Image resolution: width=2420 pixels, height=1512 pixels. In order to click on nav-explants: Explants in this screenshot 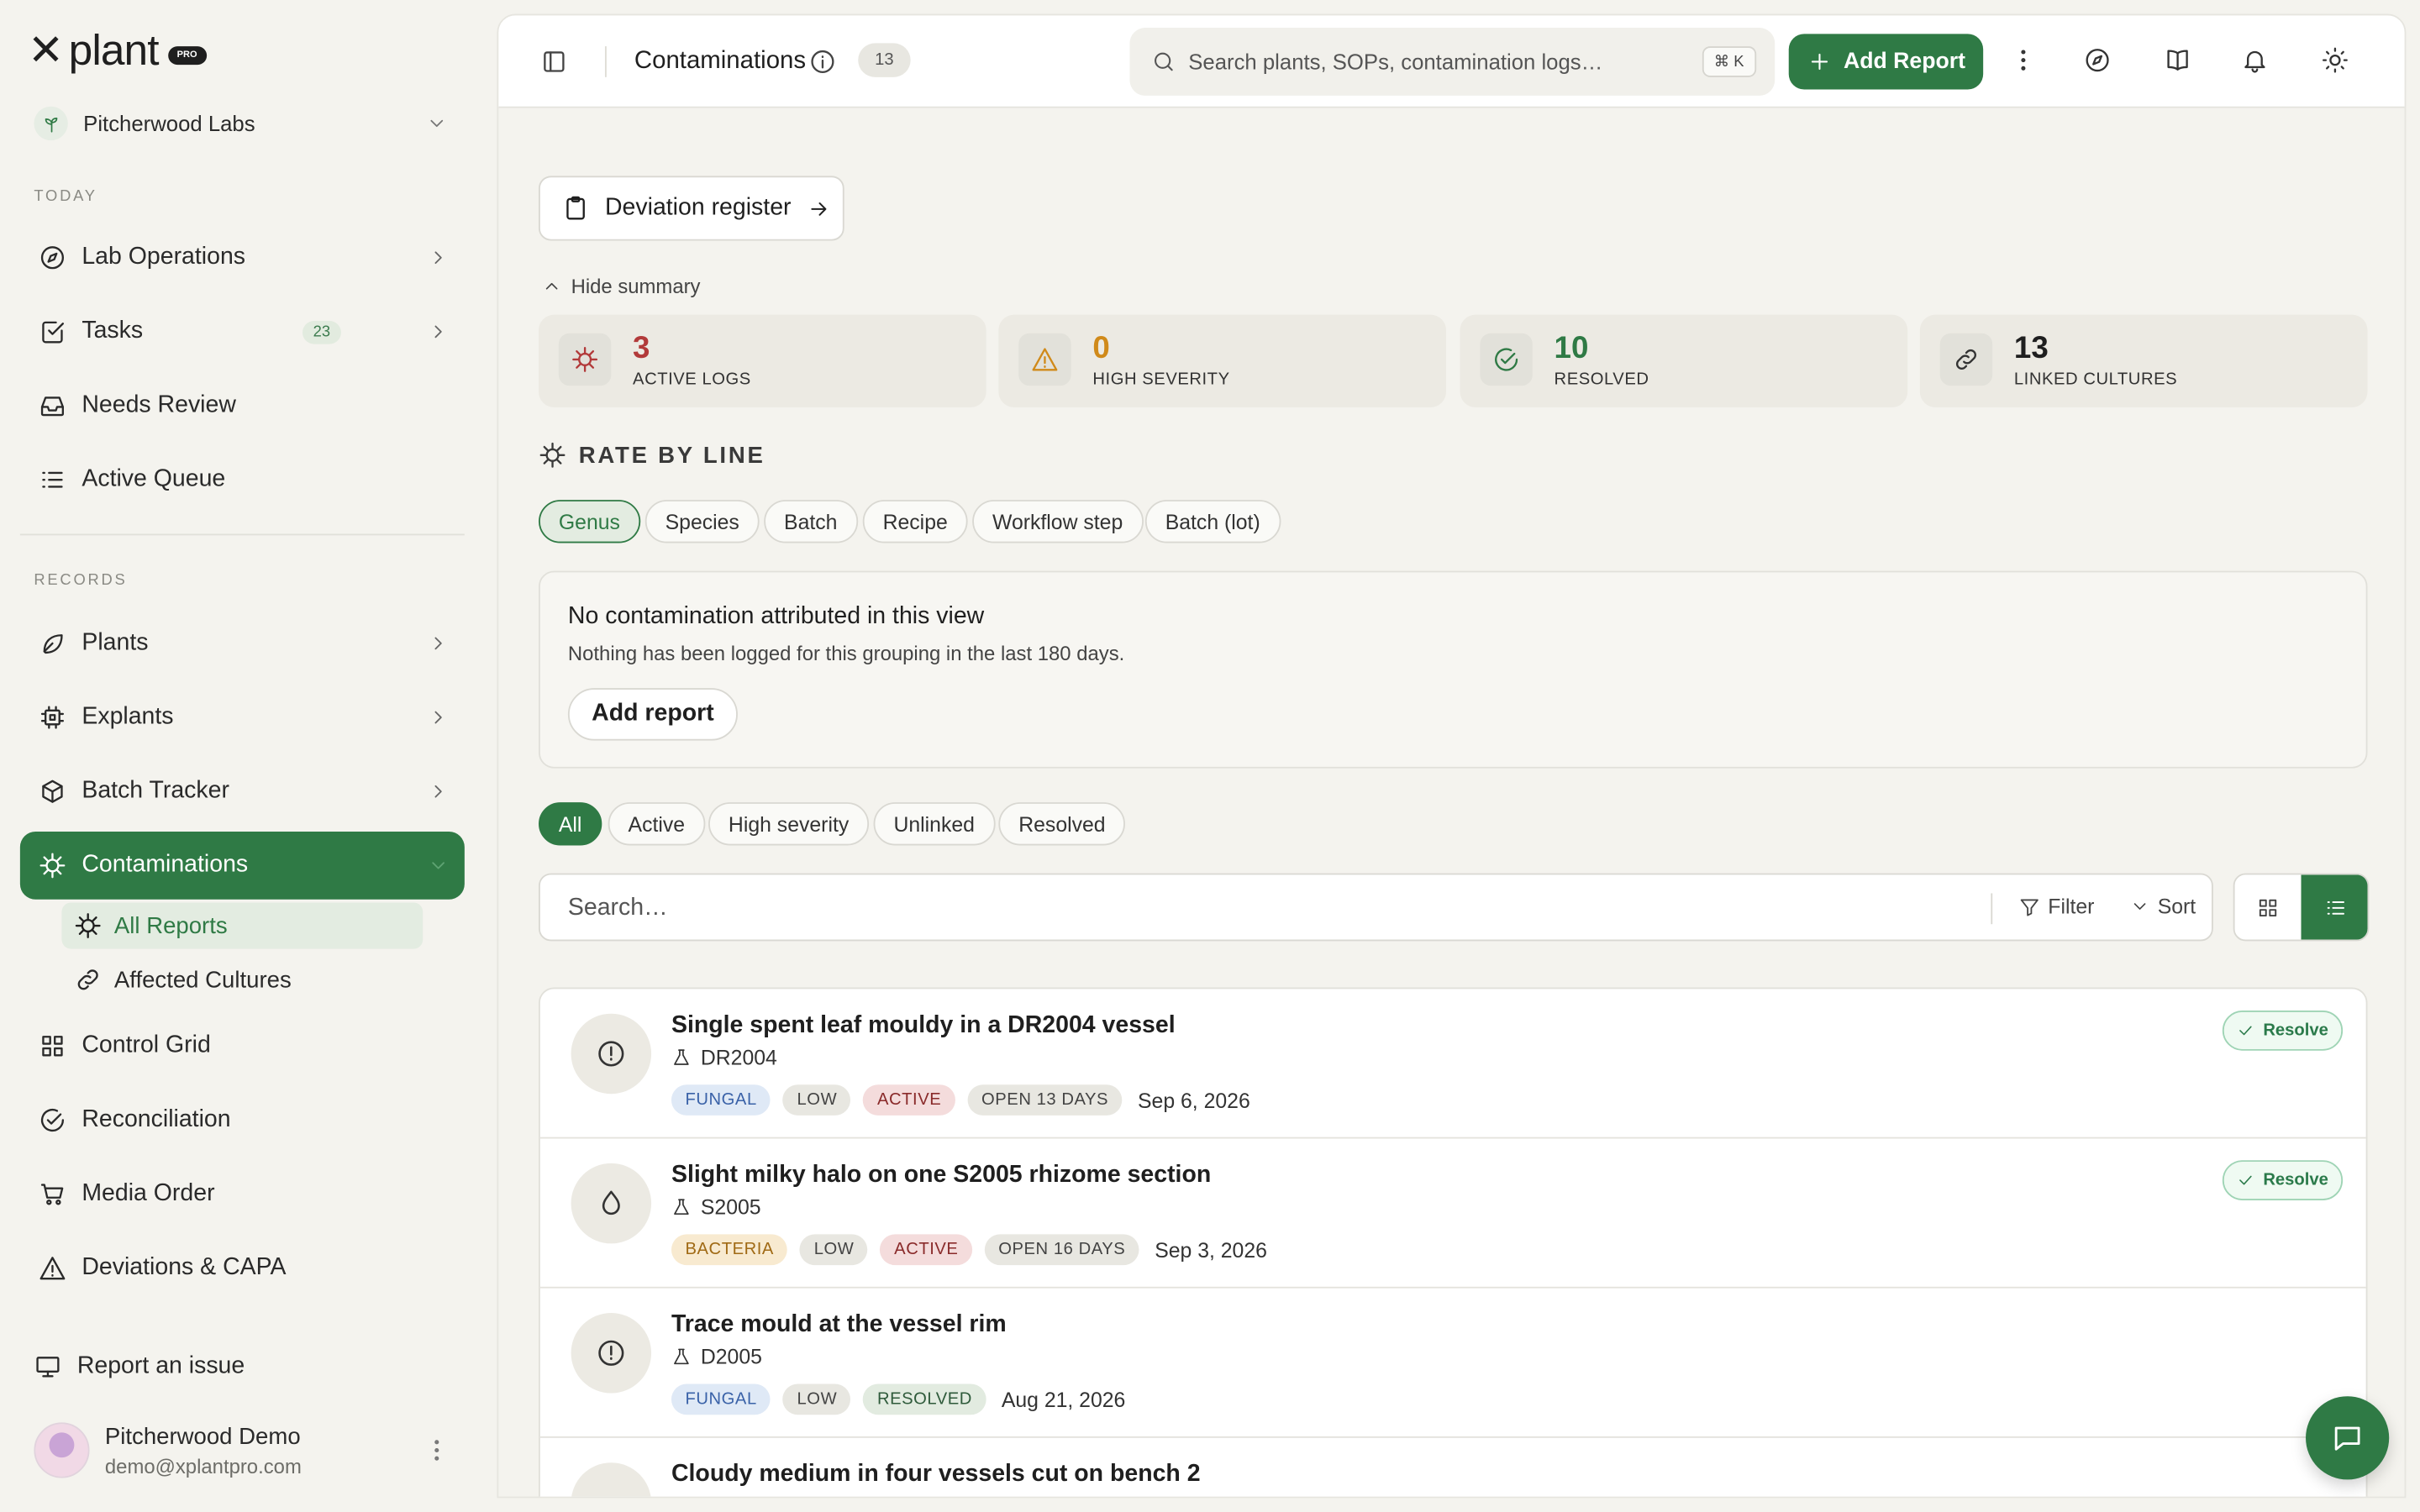, I will do `click(242, 718)`.